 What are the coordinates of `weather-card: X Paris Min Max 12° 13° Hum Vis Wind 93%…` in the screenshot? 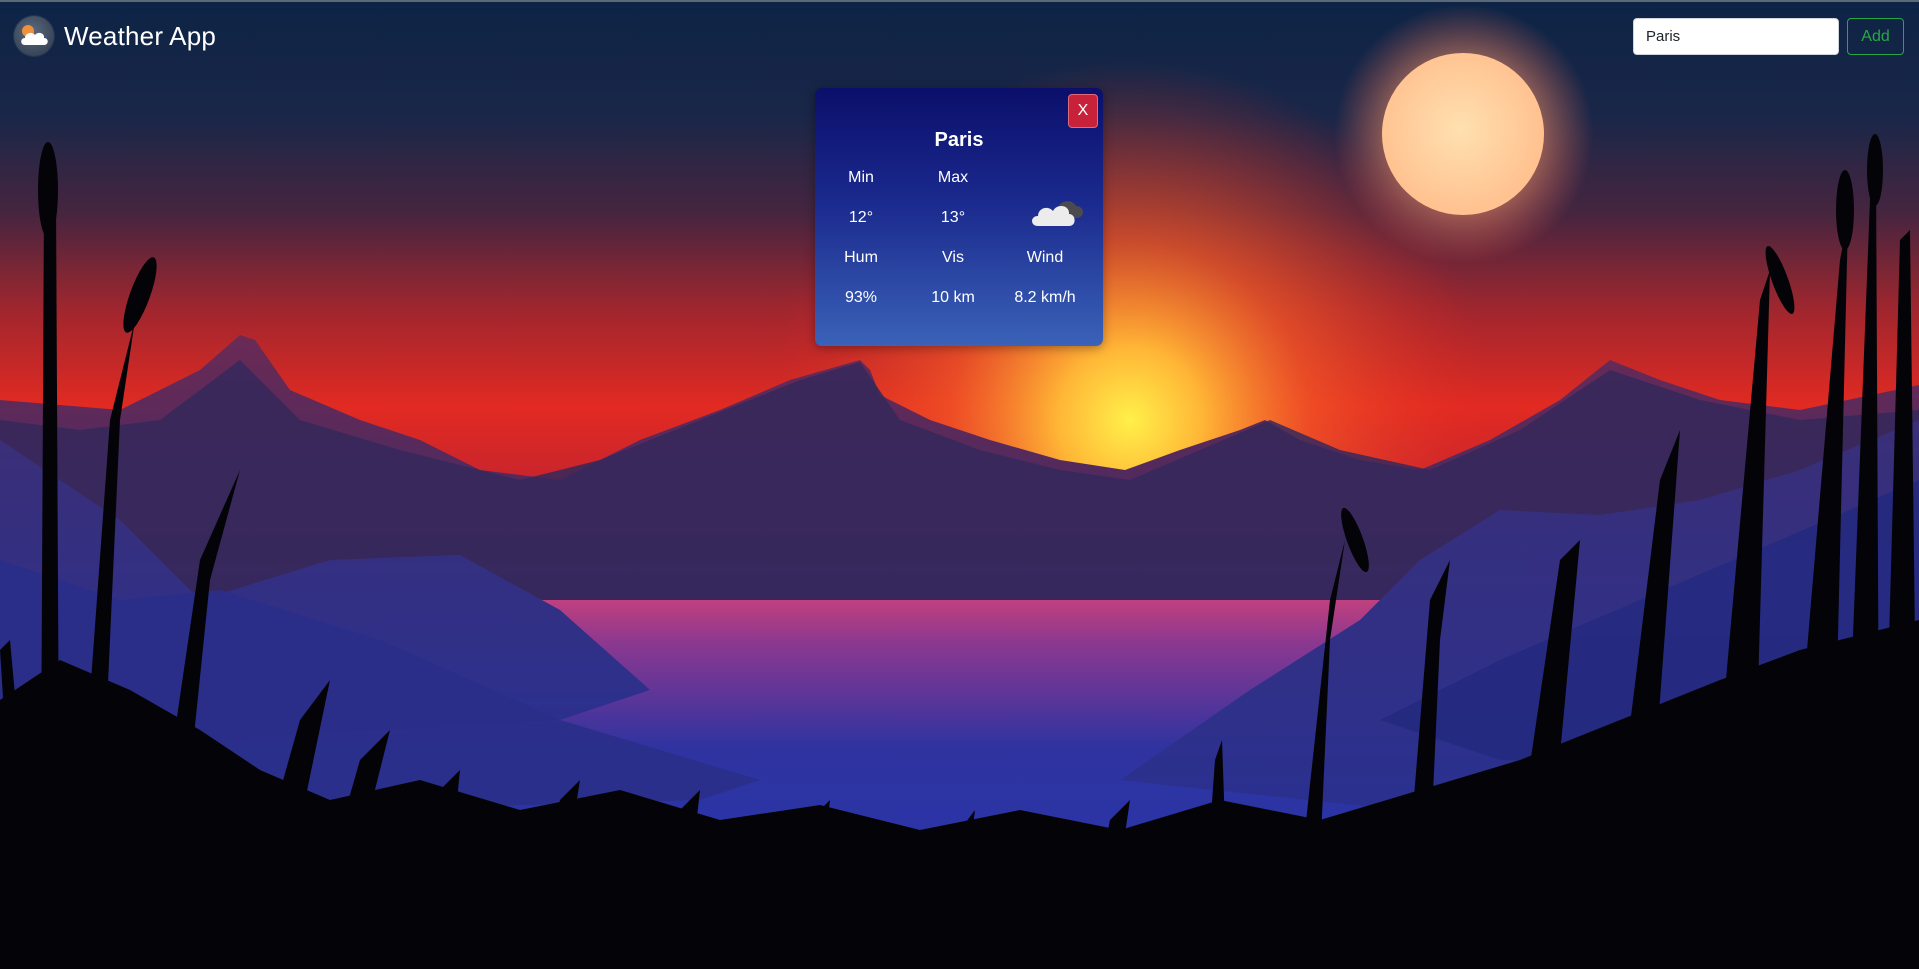 It's located at (959, 217).